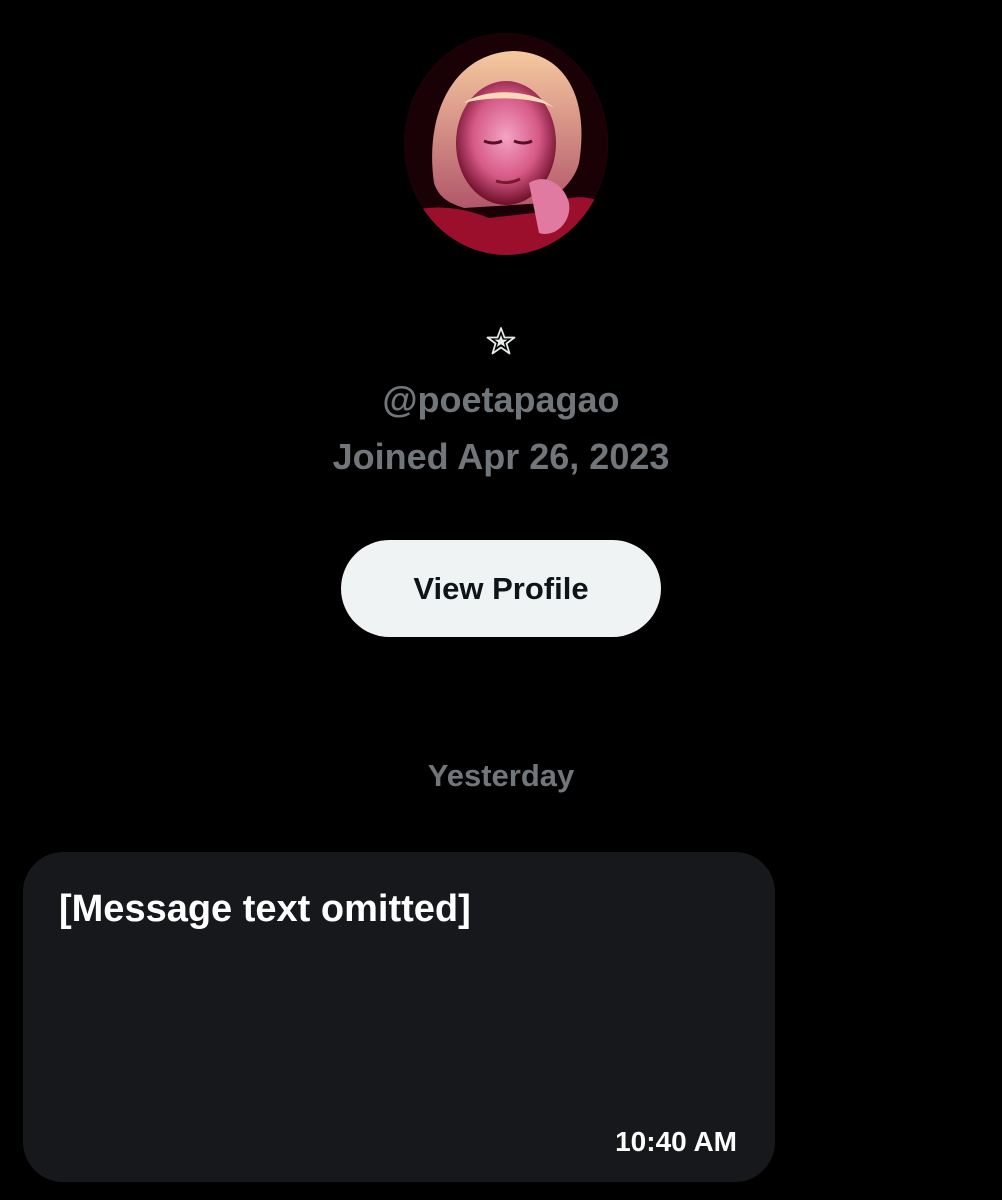  I want to click on message-timestamp: 10:40 AM, so click(676, 1141).